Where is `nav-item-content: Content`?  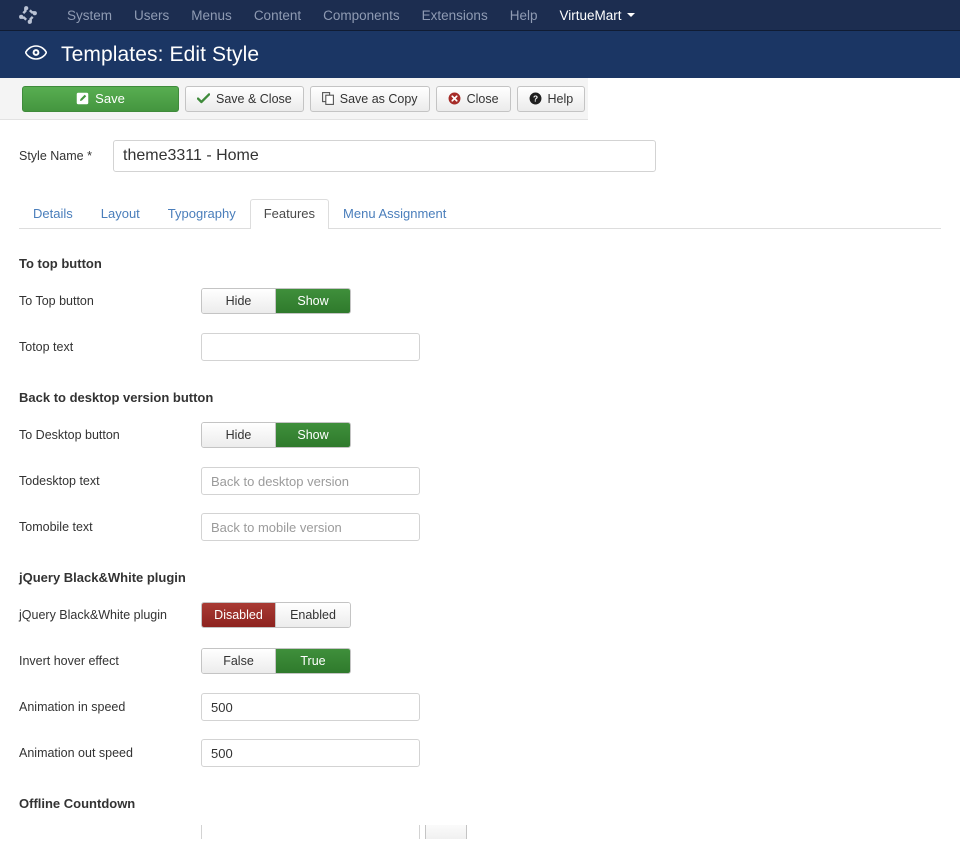
nav-item-content: Content is located at coordinates (277, 15).